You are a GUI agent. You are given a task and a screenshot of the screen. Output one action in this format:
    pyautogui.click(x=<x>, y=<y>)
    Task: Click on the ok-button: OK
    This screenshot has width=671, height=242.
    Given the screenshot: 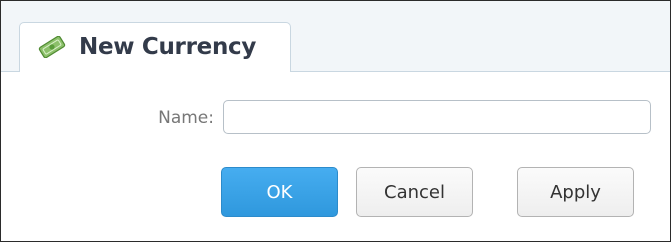 What is the action you would take?
    pyautogui.click(x=279, y=192)
    